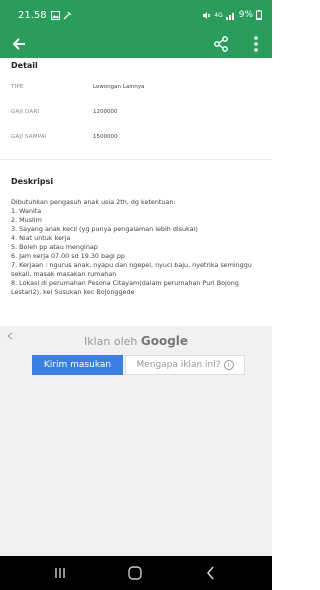 Image resolution: width=320 pixels, height=590 pixels. I want to click on ad-title: Iklan oleh Google, so click(136, 341).